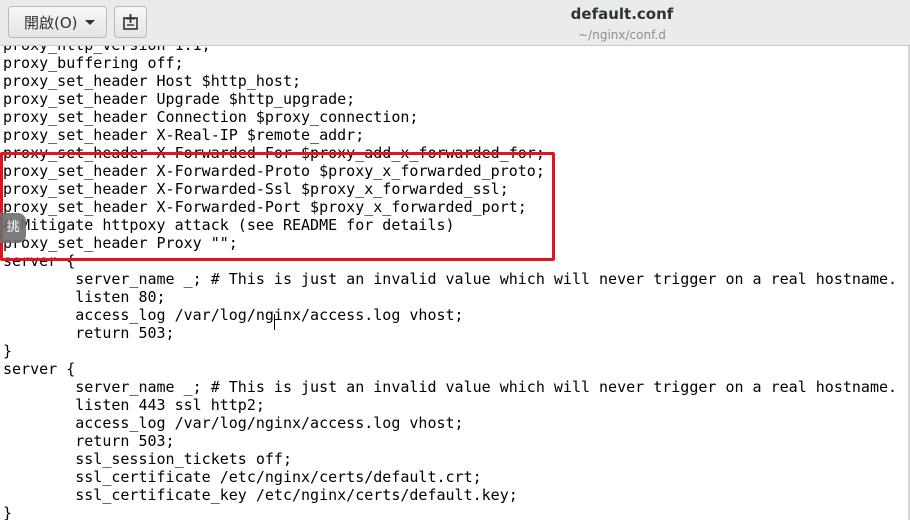 The width and height of the screenshot is (910, 520). I want to click on side-panel-tab: 挑, so click(13, 228).